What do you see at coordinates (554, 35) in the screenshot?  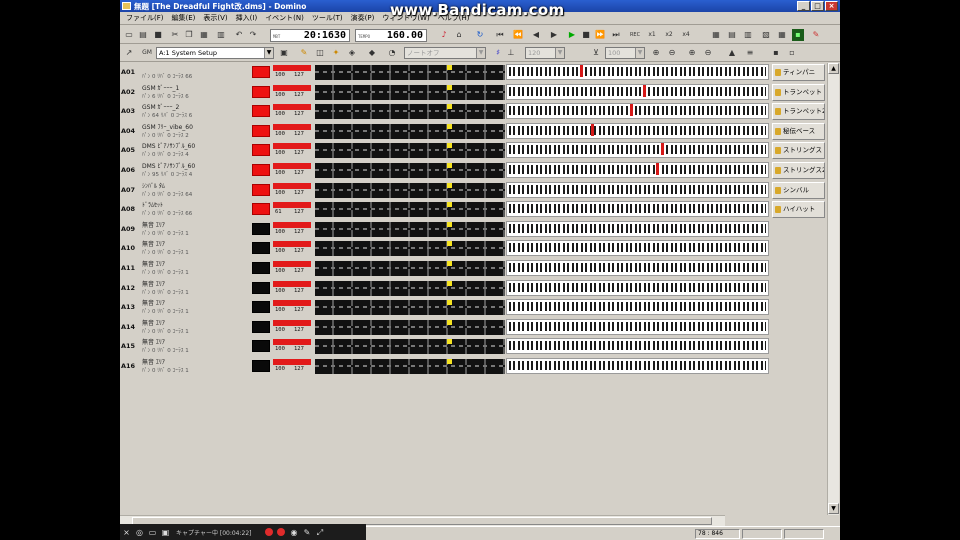 I see `step-forward-icon: ▶` at bounding box center [554, 35].